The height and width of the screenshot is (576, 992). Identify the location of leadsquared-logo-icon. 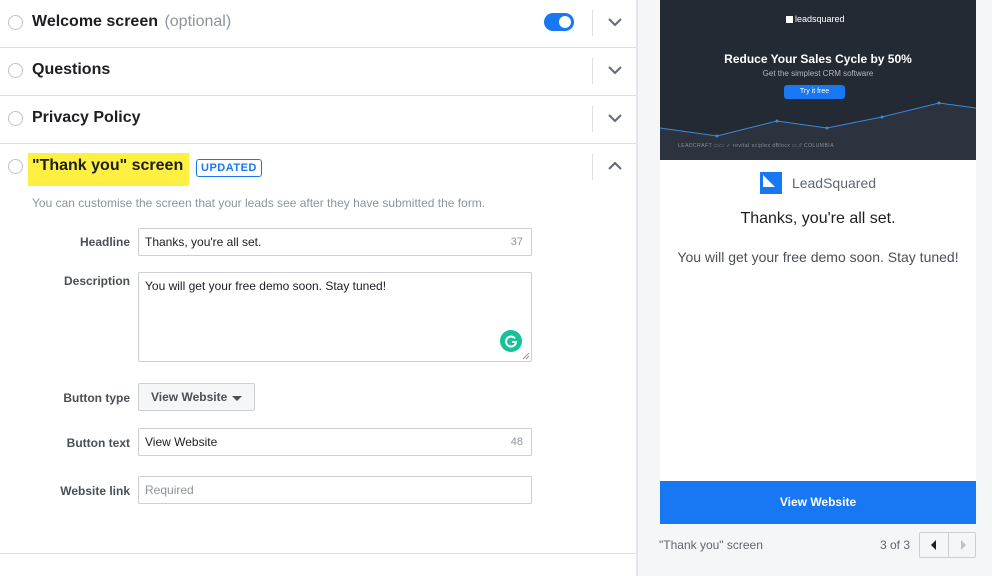
(770, 183).